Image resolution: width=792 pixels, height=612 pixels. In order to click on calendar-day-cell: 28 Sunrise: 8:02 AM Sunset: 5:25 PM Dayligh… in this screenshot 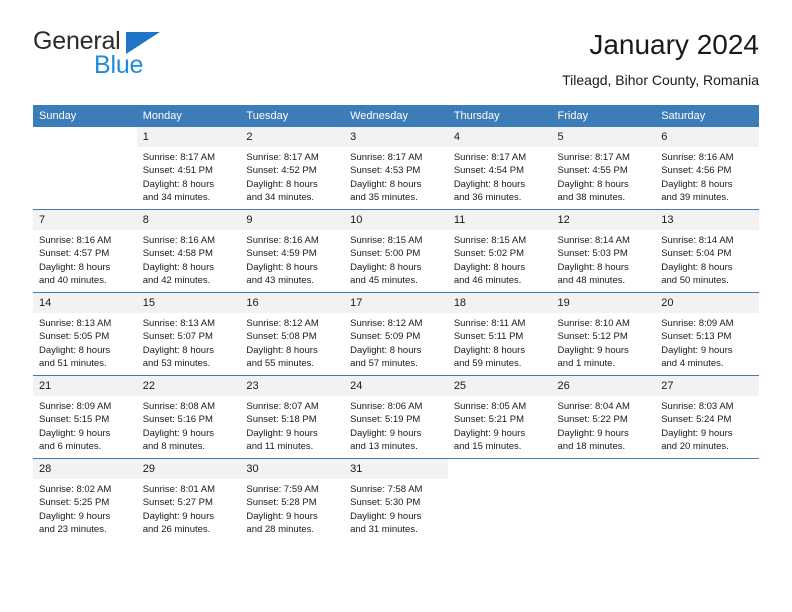, I will do `click(85, 499)`.